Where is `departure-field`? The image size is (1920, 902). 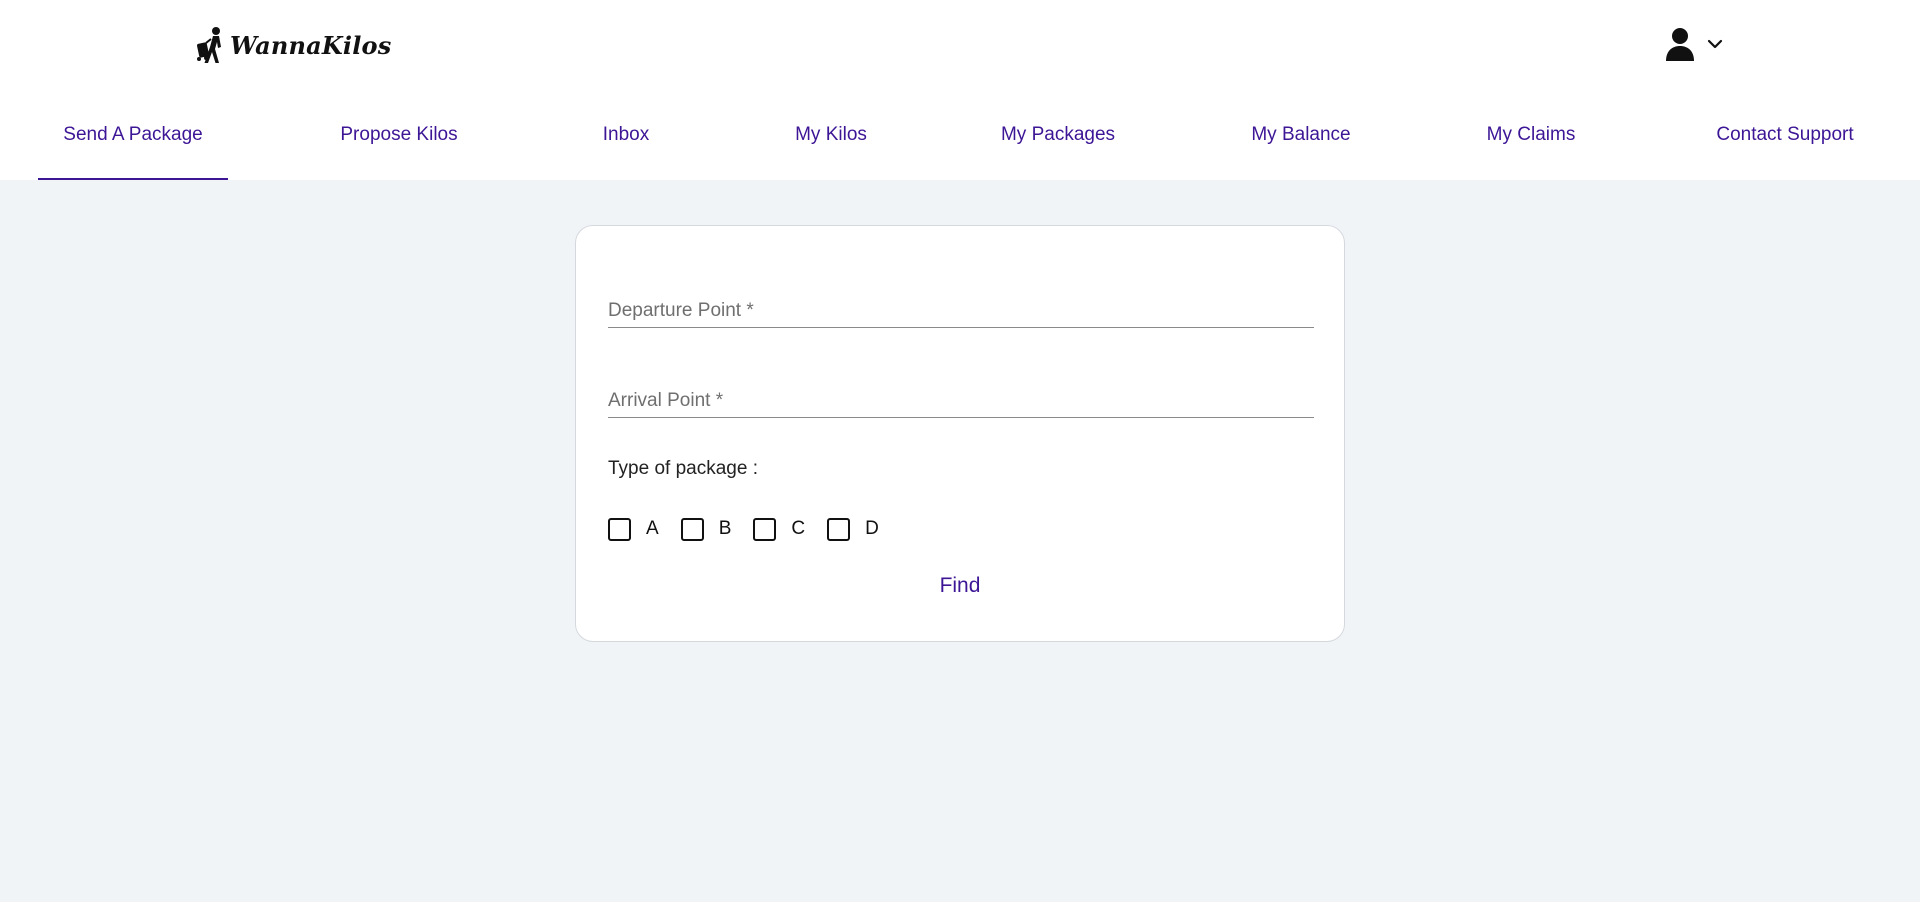
departure-field is located at coordinates (961, 306).